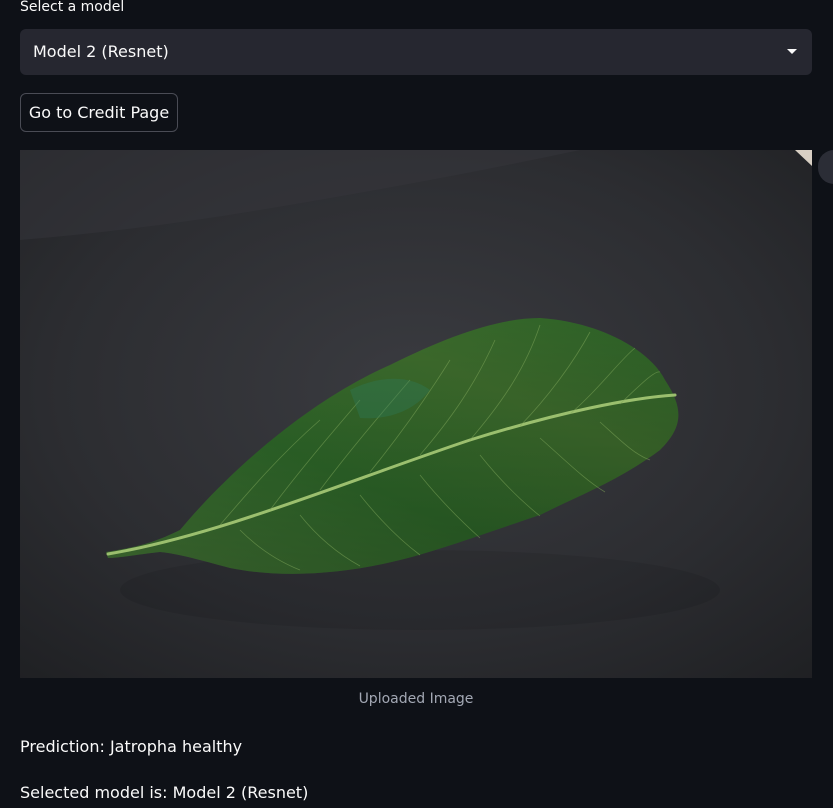 The width and height of the screenshot is (833, 808). I want to click on model-select-value: Model 2 (Resnet), so click(101, 51).